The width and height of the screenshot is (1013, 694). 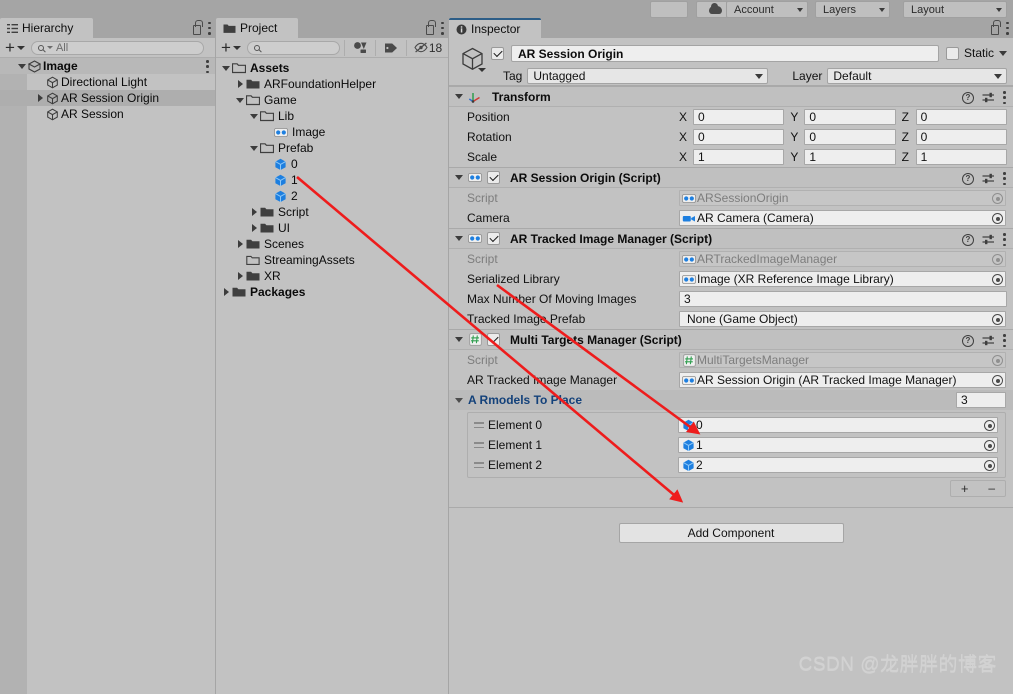 I want to click on hierarchy-item-ar-session-origin: AR Session Origin, so click(x=107, y=98).